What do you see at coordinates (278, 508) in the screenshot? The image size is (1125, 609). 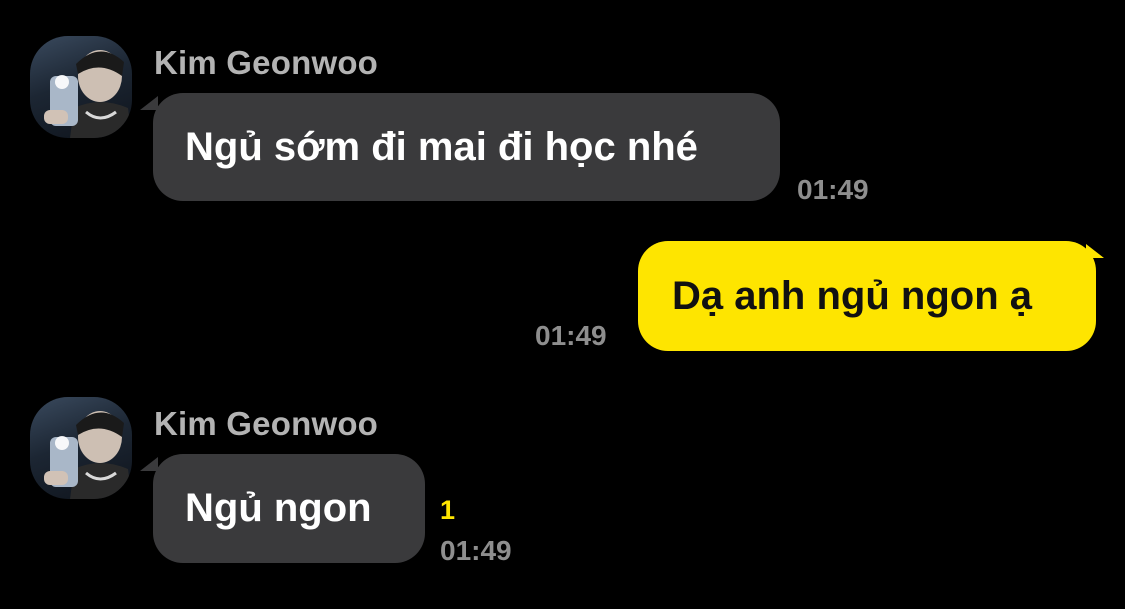 I see `message-text: Ngủ ngon` at bounding box center [278, 508].